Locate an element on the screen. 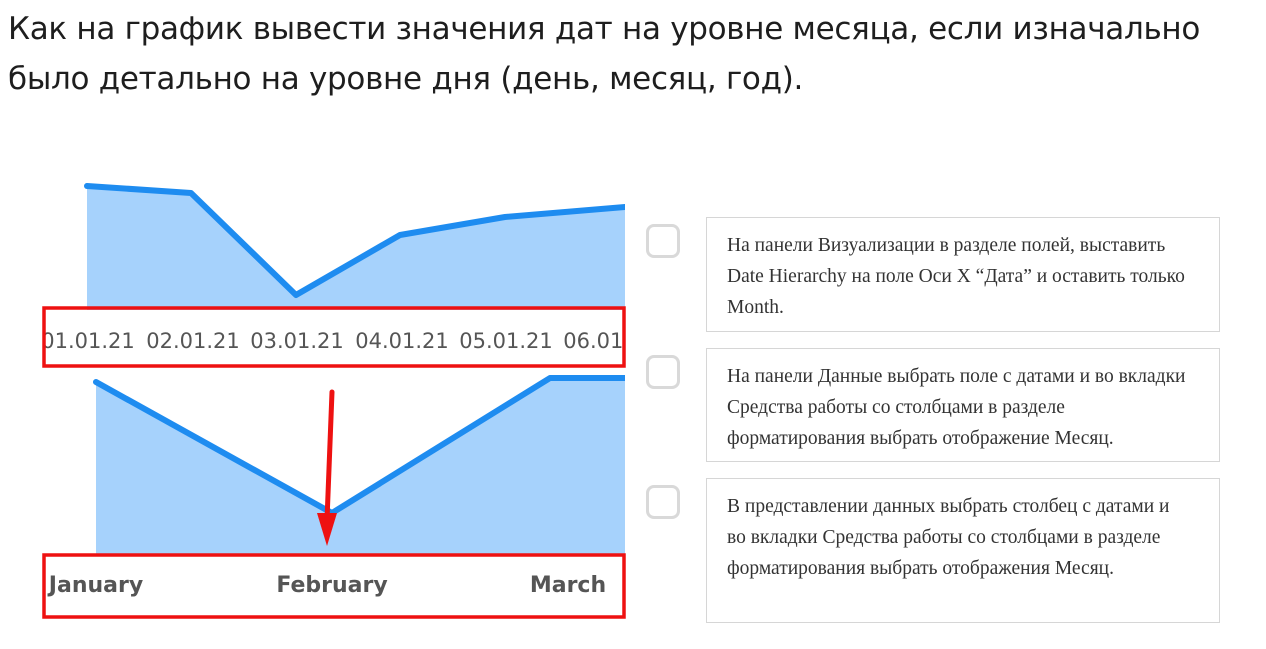  tick-label: 03.01.21 is located at coordinates (297, 341).